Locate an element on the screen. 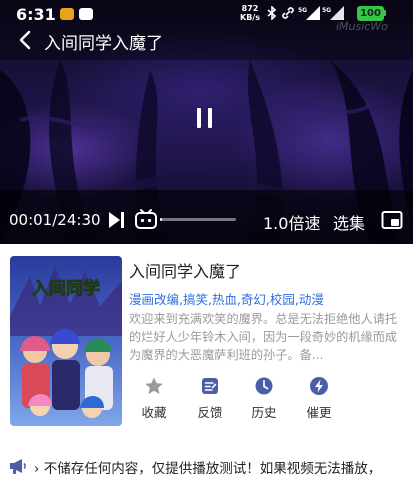  picture-in-picture-icon is located at coordinates (392, 220).